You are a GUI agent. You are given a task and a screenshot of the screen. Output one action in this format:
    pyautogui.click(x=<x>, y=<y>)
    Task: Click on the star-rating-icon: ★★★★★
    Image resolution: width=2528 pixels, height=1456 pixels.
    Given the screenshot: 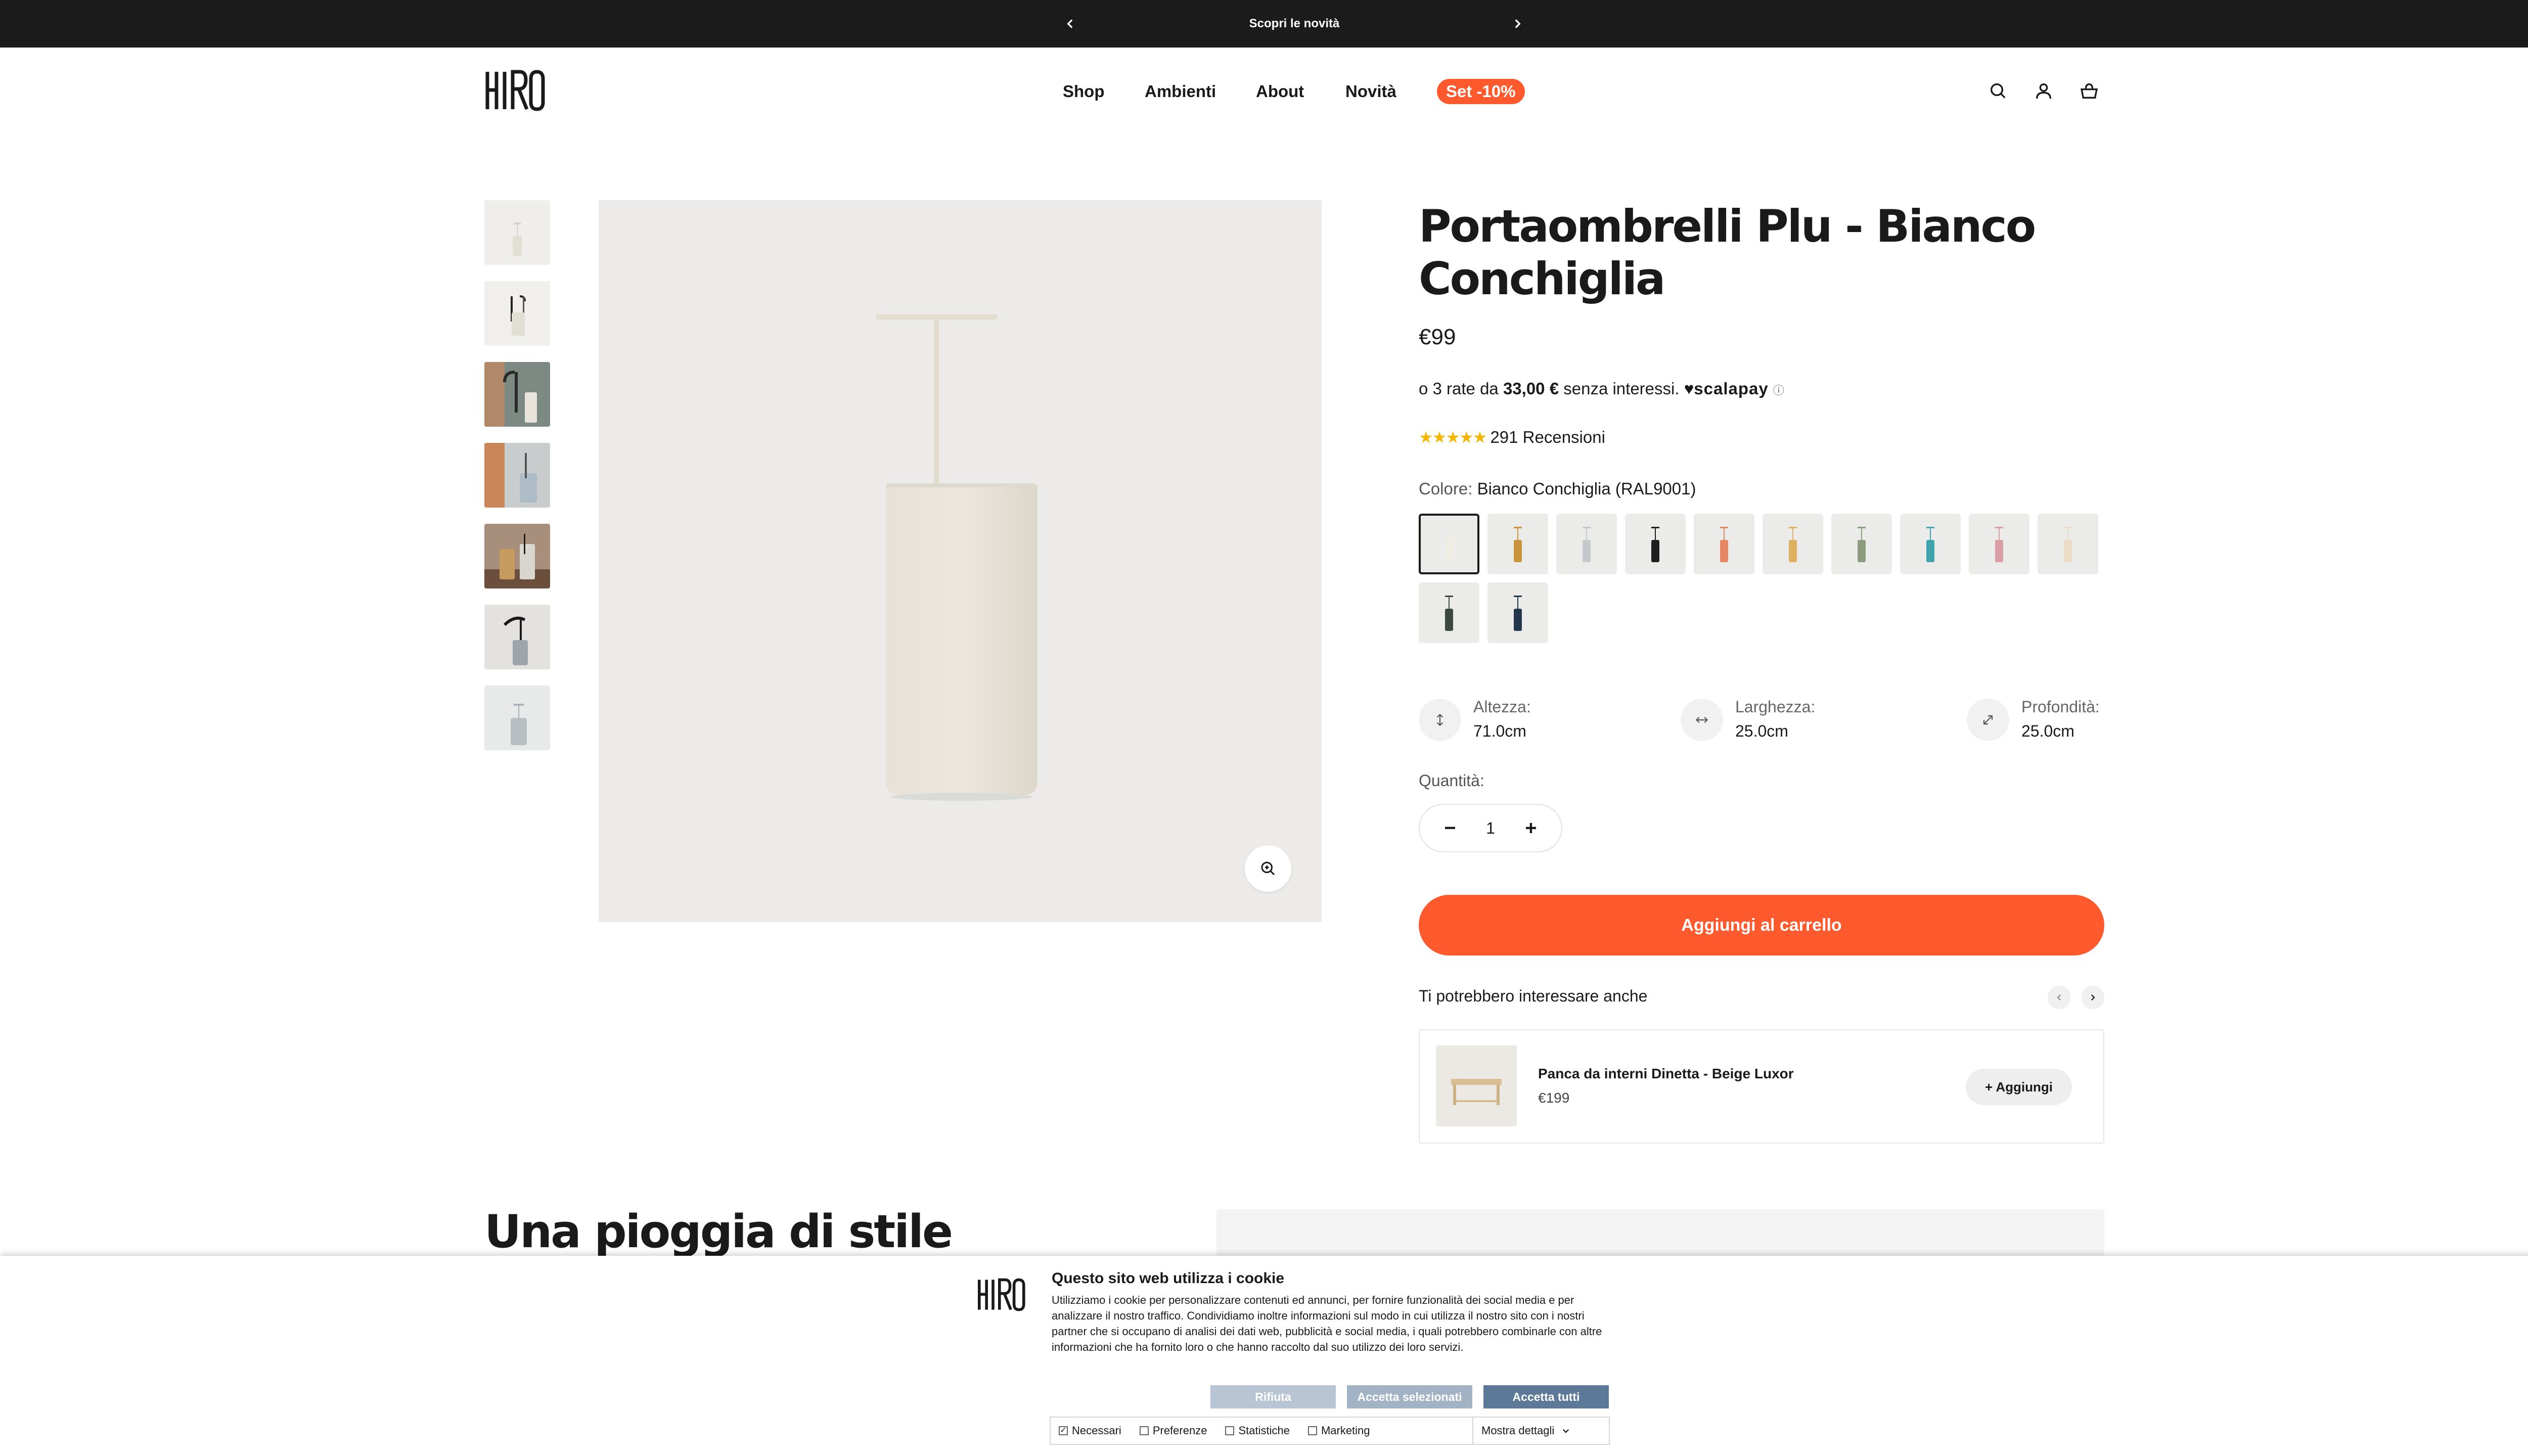 What is the action you would take?
    pyautogui.click(x=1453, y=437)
    